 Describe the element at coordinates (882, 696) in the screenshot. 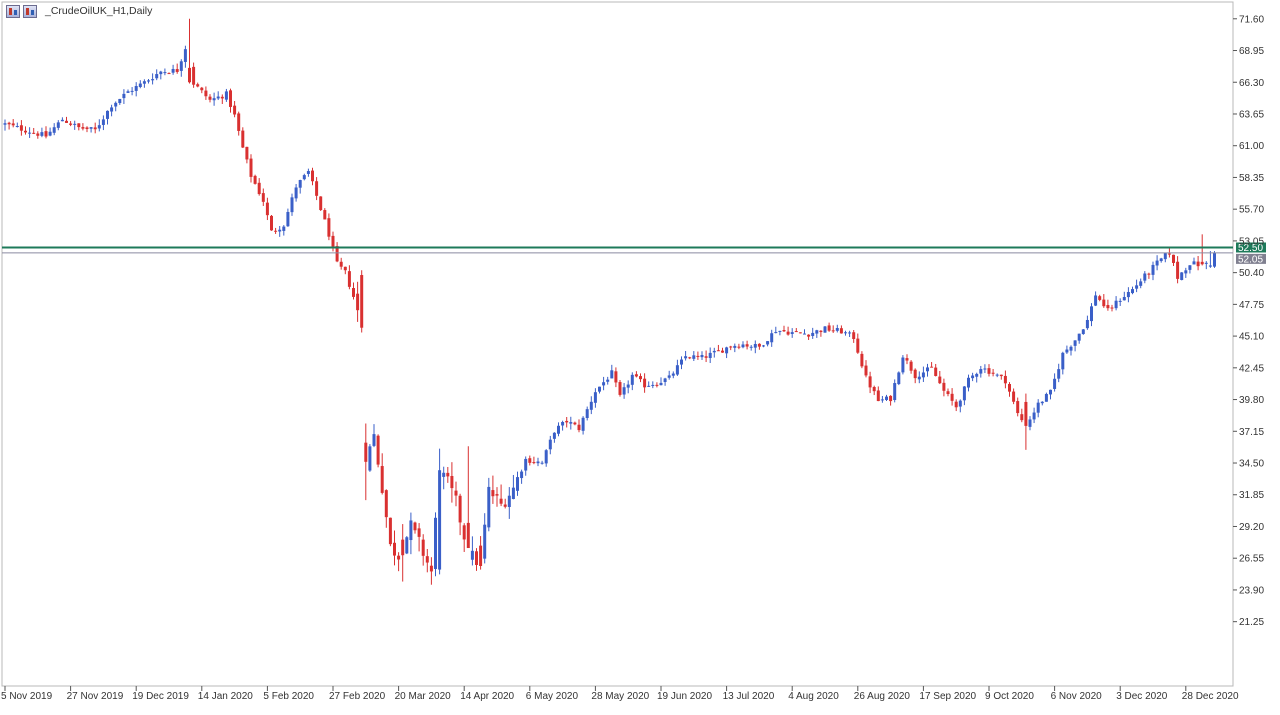

I see `time-tick-label: 26 Aug 2020` at that location.